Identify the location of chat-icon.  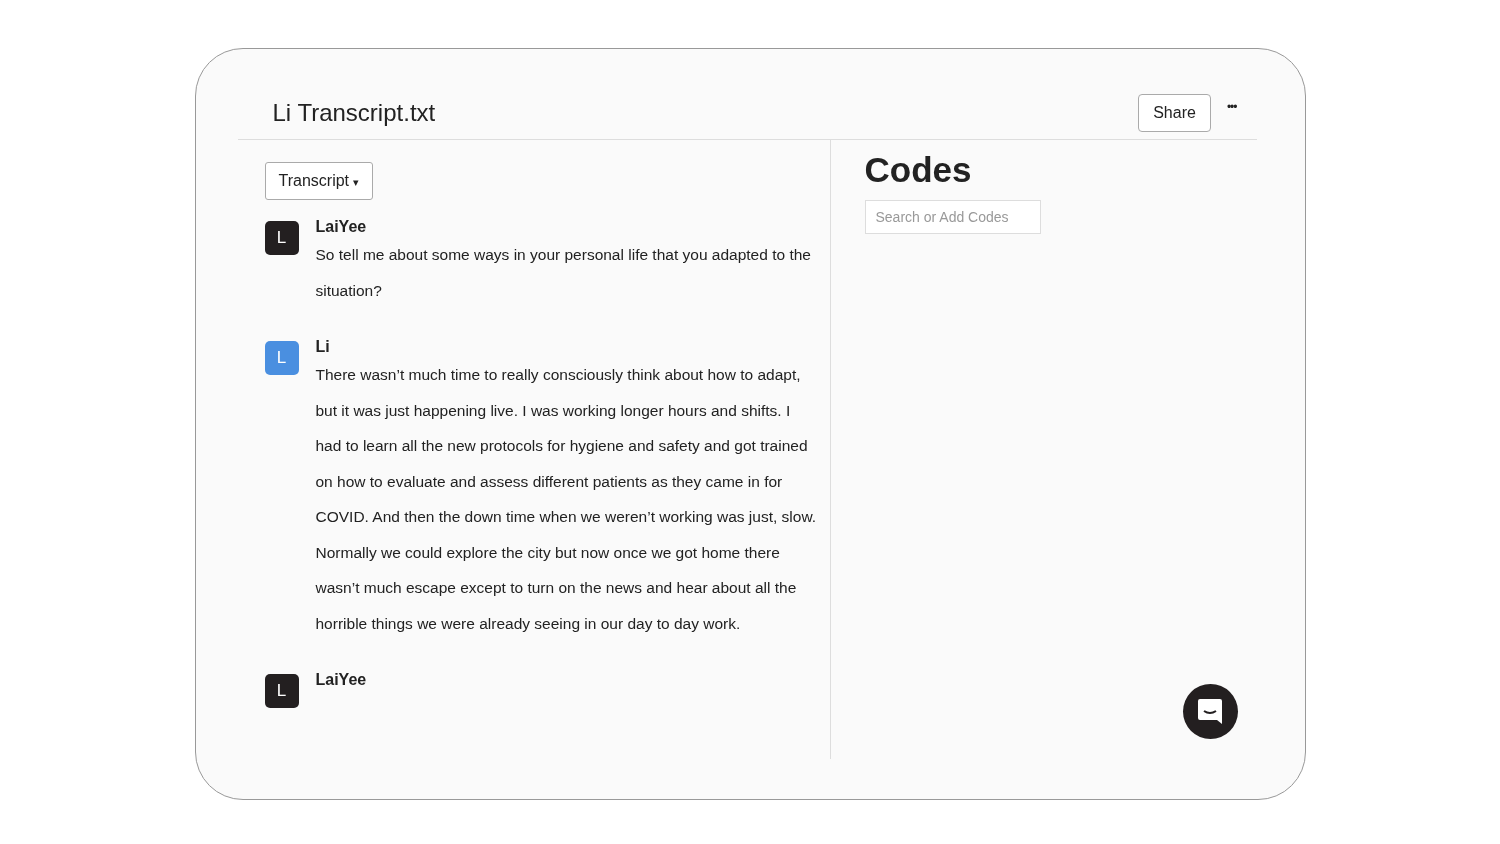
(1210, 711).